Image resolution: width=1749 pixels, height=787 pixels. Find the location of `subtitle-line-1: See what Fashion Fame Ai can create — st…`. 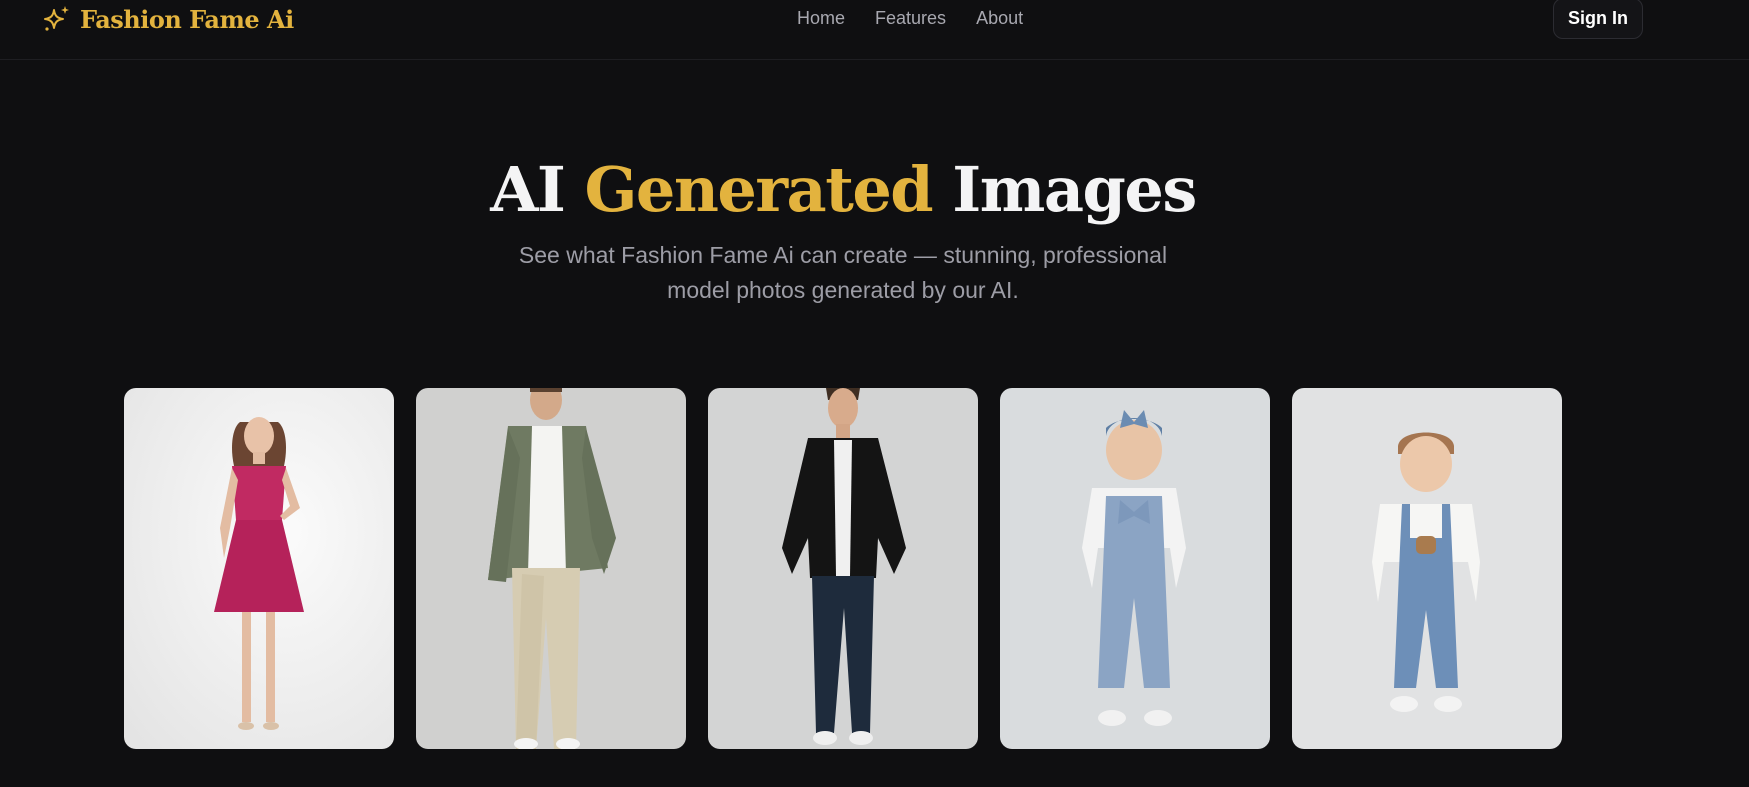

subtitle-line-1: See what Fashion Fame Ai can create — st… is located at coordinates (843, 255).